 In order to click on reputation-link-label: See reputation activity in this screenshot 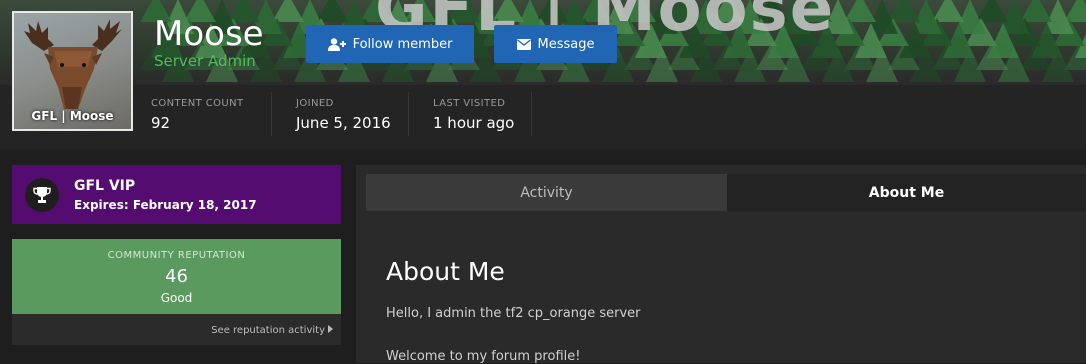, I will do `click(268, 330)`.